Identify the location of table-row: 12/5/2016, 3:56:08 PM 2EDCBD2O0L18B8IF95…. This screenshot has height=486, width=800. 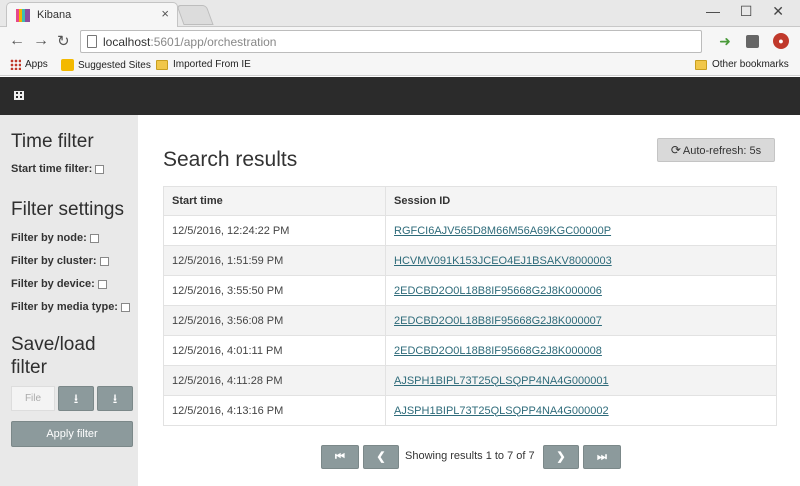
(470, 320).